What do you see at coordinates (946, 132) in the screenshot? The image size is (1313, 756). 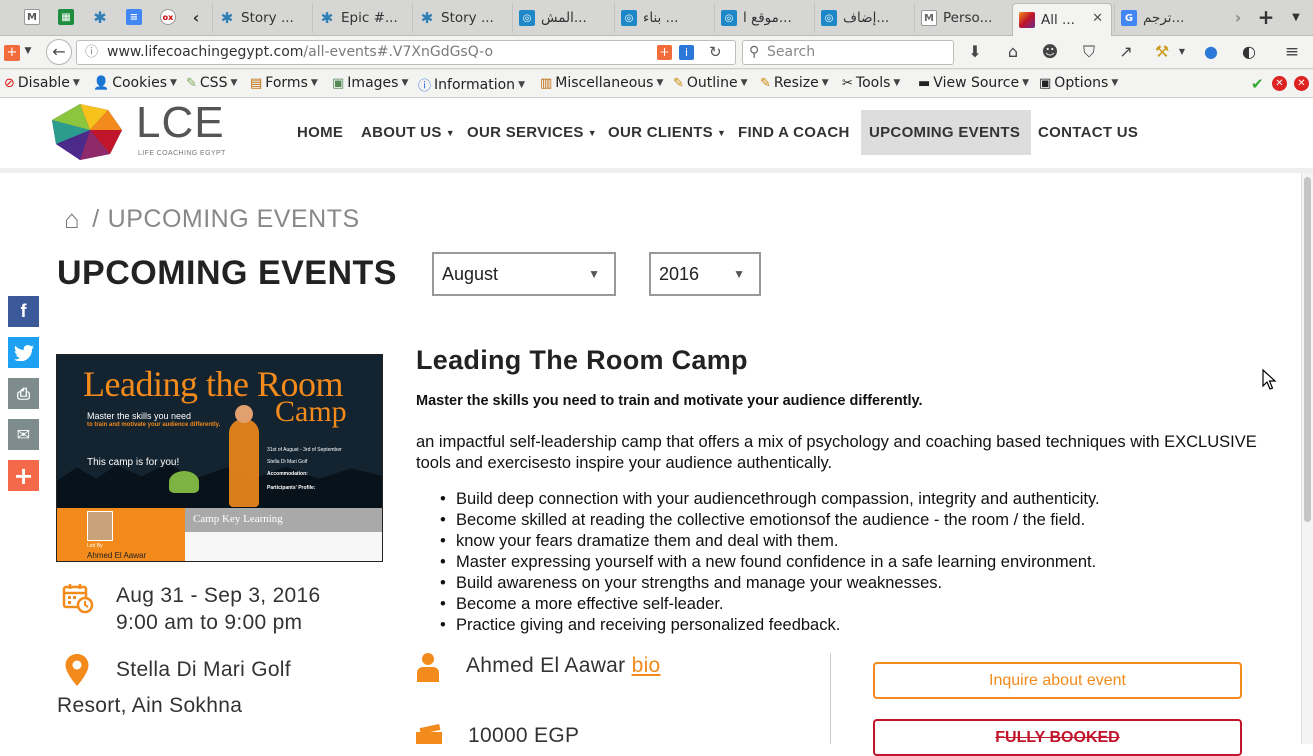 I see `nav-upcoming-events: UPCOMING EVENTS` at bounding box center [946, 132].